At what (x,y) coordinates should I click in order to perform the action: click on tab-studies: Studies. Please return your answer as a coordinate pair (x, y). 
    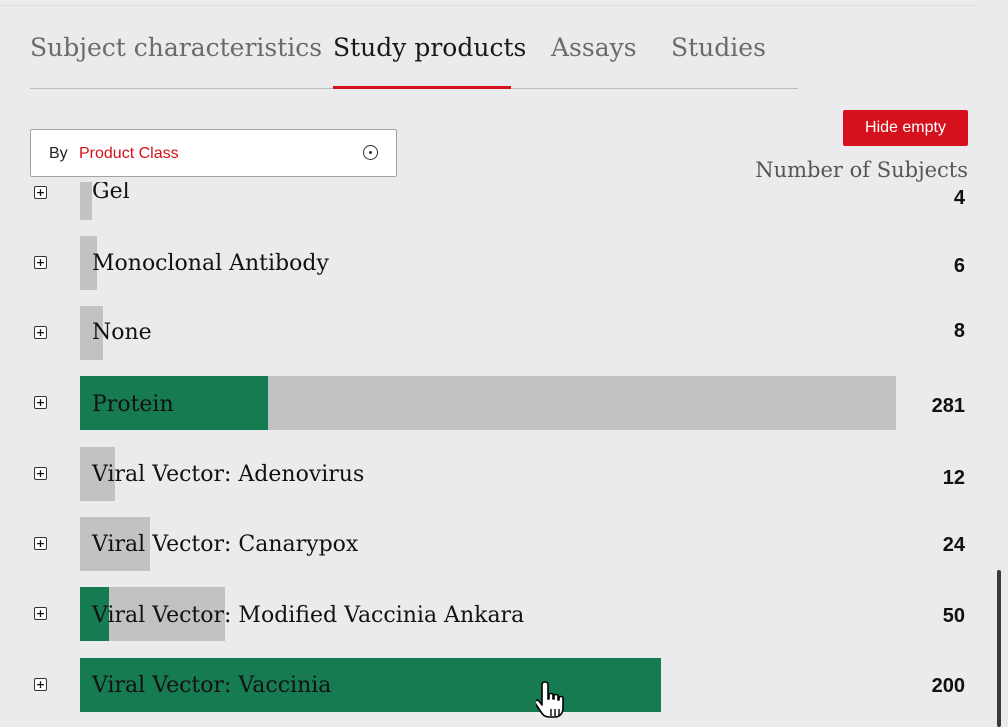
    Looking at the image, I should click on (718, 47).